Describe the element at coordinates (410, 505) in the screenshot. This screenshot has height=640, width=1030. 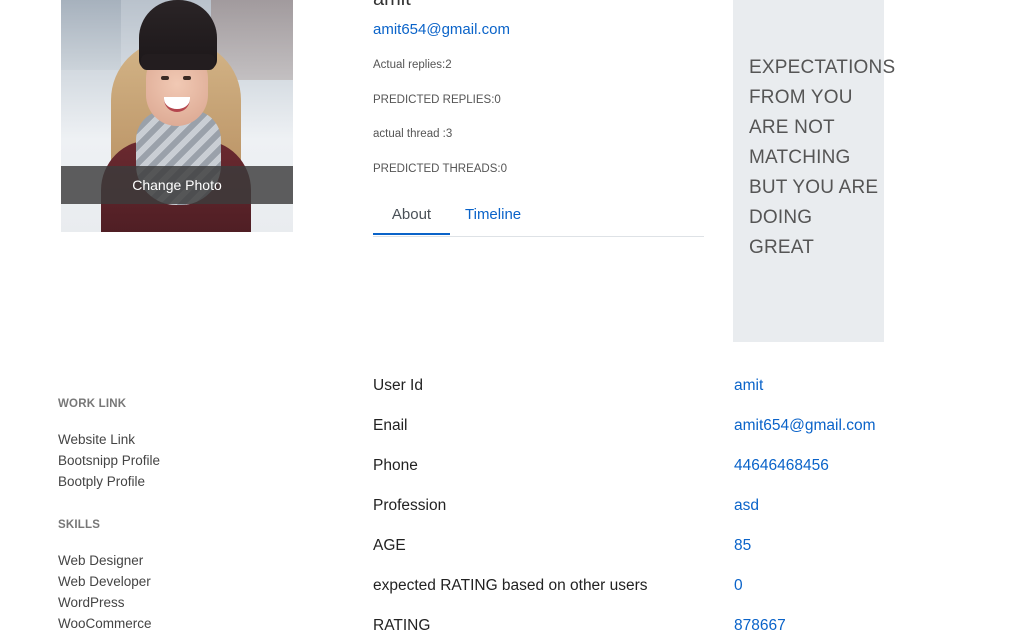
I see `detail-label-profession: Profession` at that location.